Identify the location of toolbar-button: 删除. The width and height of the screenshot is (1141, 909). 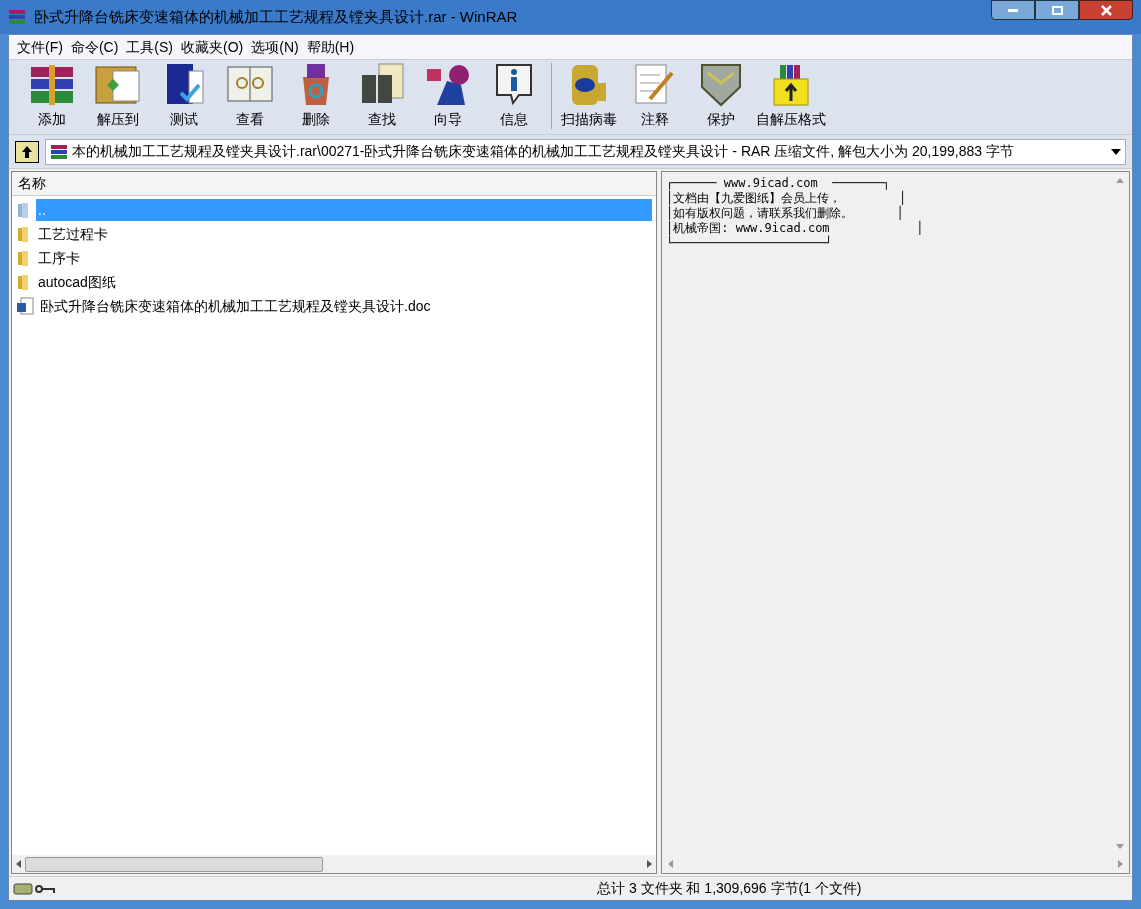
(316, 95).